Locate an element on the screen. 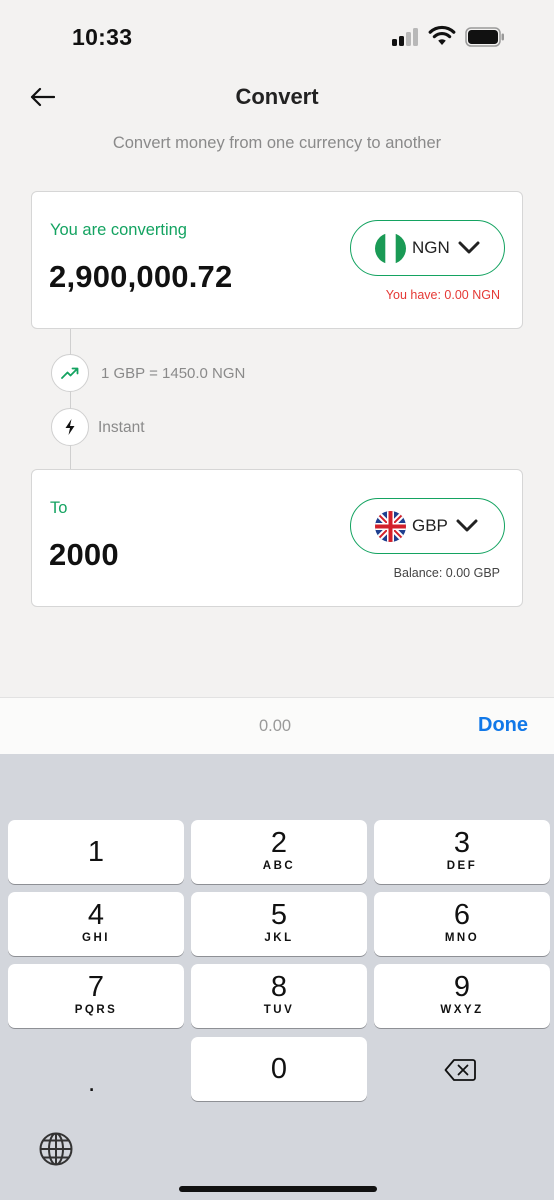 The width and height of the screenshot is (554, 1200). key-digit: 1 is located at coordinates (96, 852).